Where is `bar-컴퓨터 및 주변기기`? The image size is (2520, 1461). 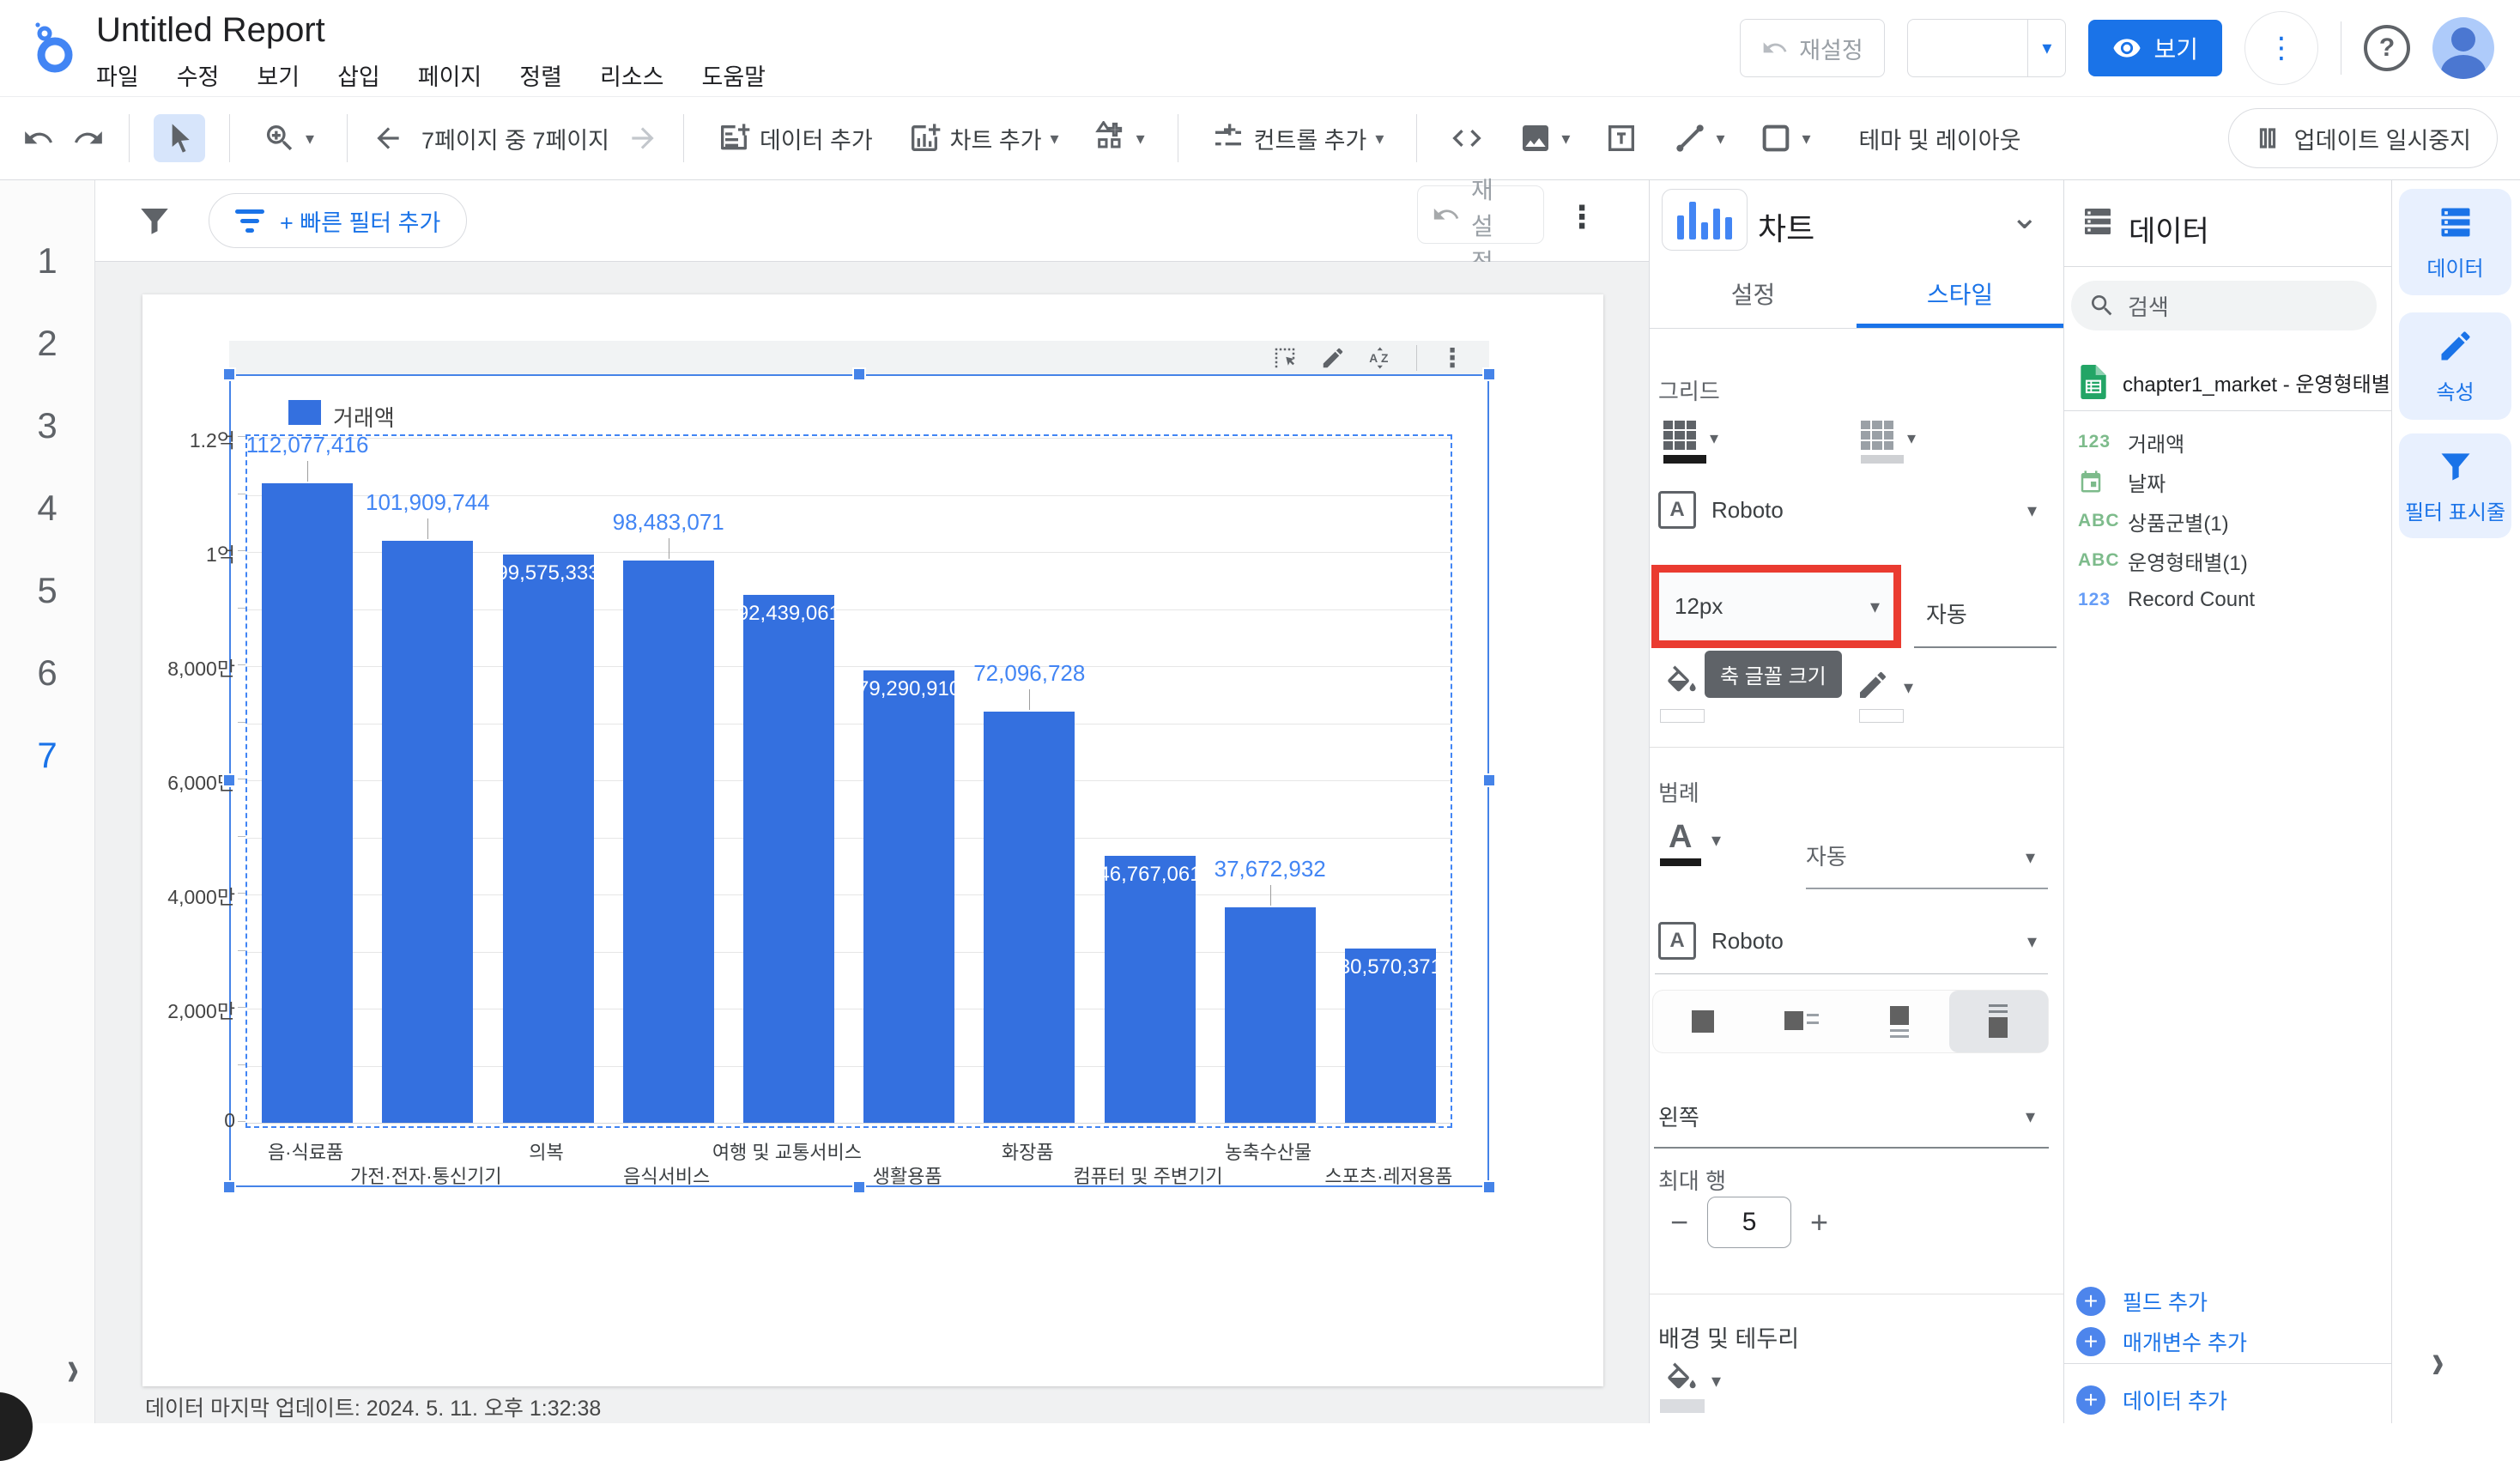 bar-컴퓨터 및 주변기기 is located at coordinates (1150, 989).